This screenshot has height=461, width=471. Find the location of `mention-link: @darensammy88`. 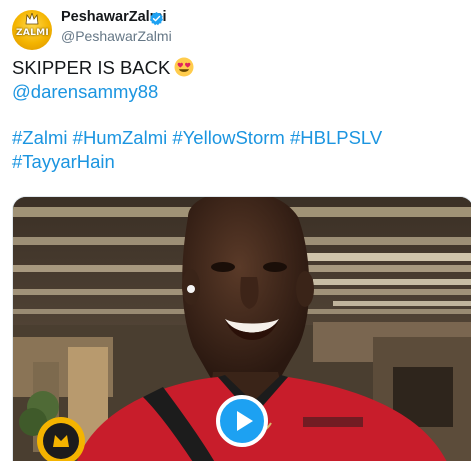

mention-link: @darensammy88 is located at coordinates (237, 92).